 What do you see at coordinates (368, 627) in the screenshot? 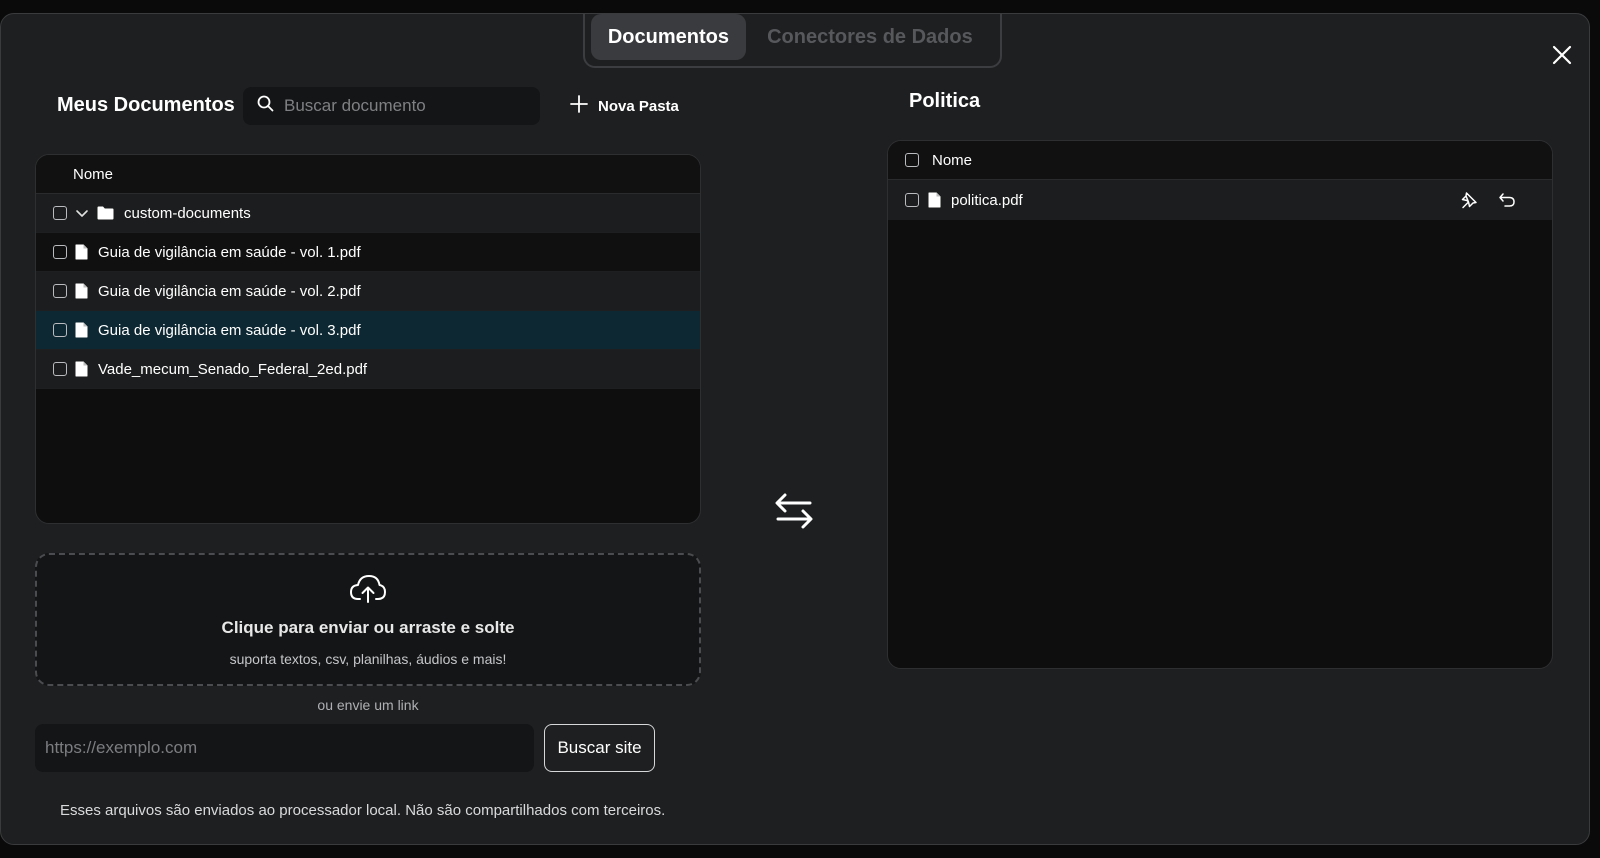
I see `upload-title: Clique para enviar ou arraste e solte` at bounding box center [368, 627].